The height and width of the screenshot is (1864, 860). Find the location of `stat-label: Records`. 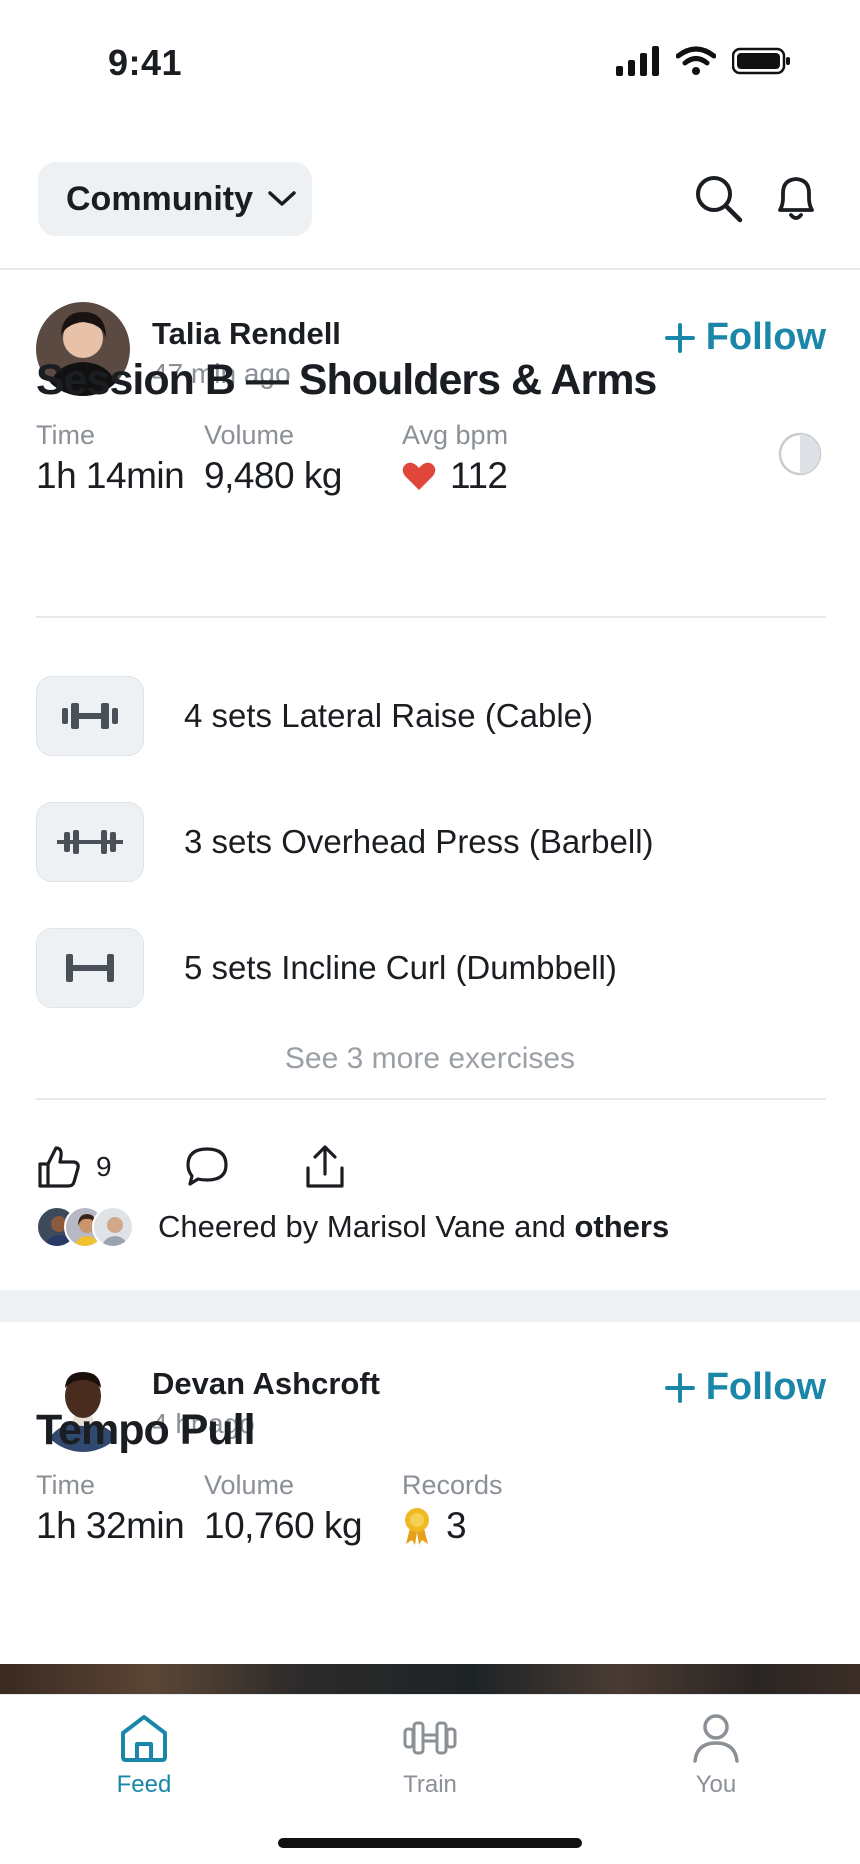

stat-label: Records is located at coordinates (452, 1485).